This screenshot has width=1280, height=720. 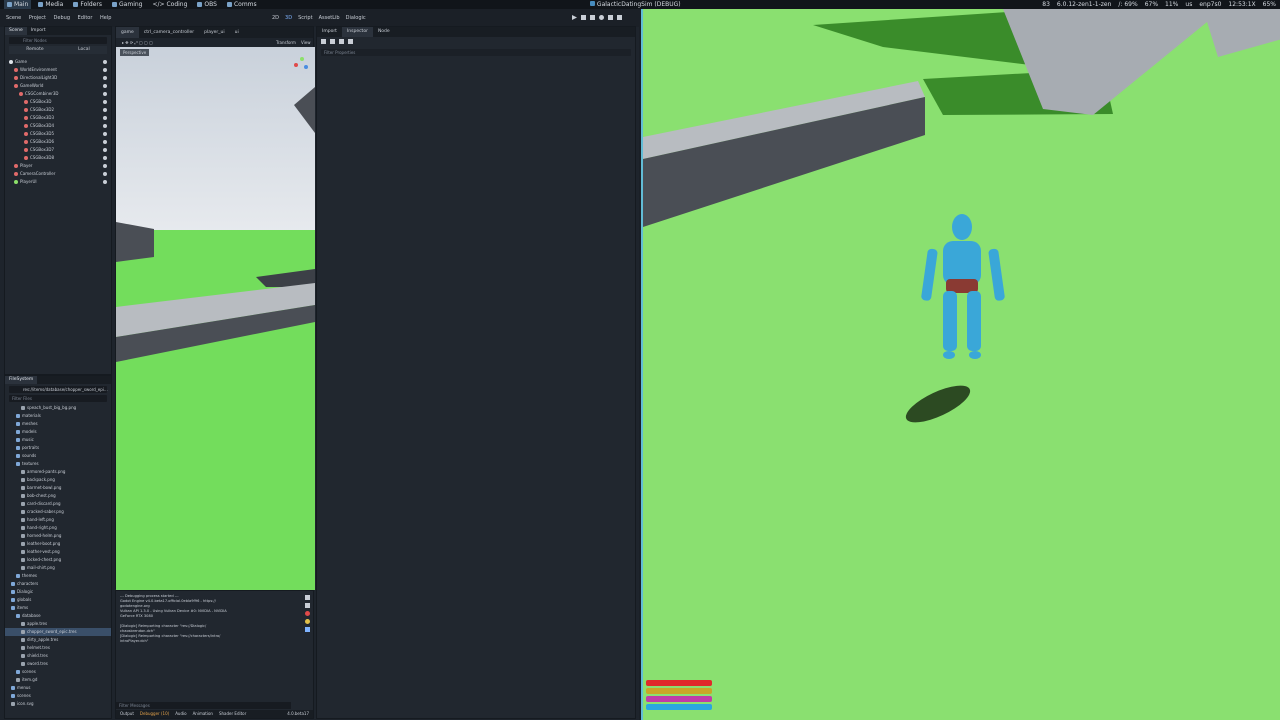 What do you see at coordinates (58, 536) in the screenshot?
I see `file-item: horned-helm.png` at bounding box center [58, 536].